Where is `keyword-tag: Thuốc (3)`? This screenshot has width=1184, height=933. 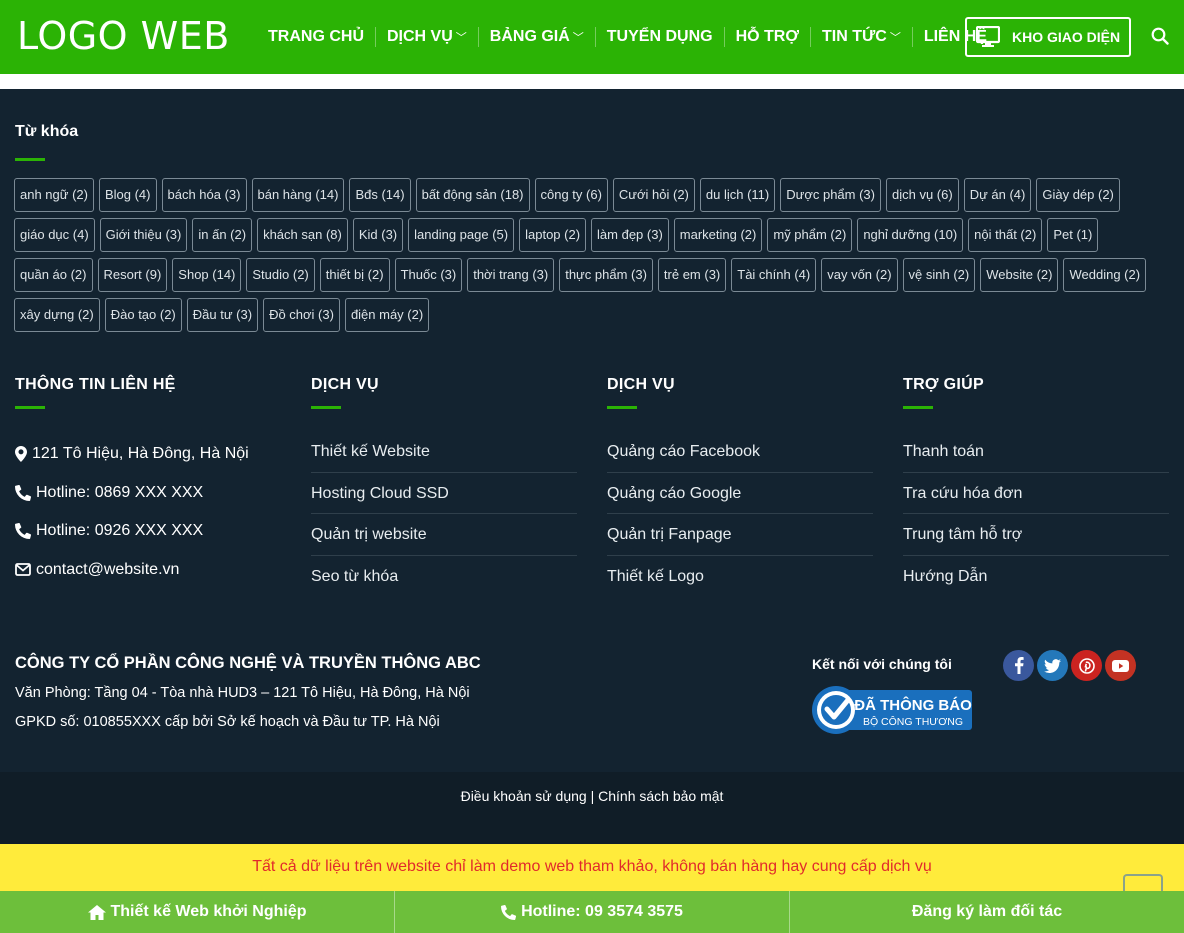
keyword-tag: Thuốc (3) is located at coordinates (428, 275).